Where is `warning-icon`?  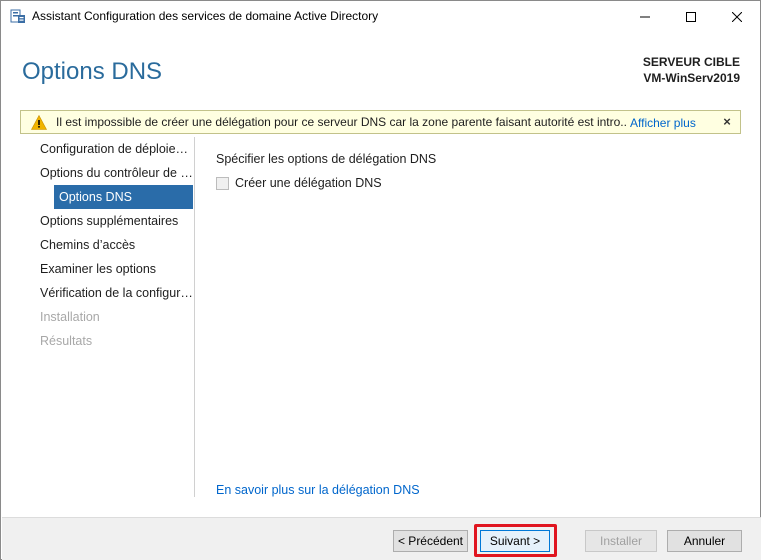
warning-icon is located at coordinates (39, 122).